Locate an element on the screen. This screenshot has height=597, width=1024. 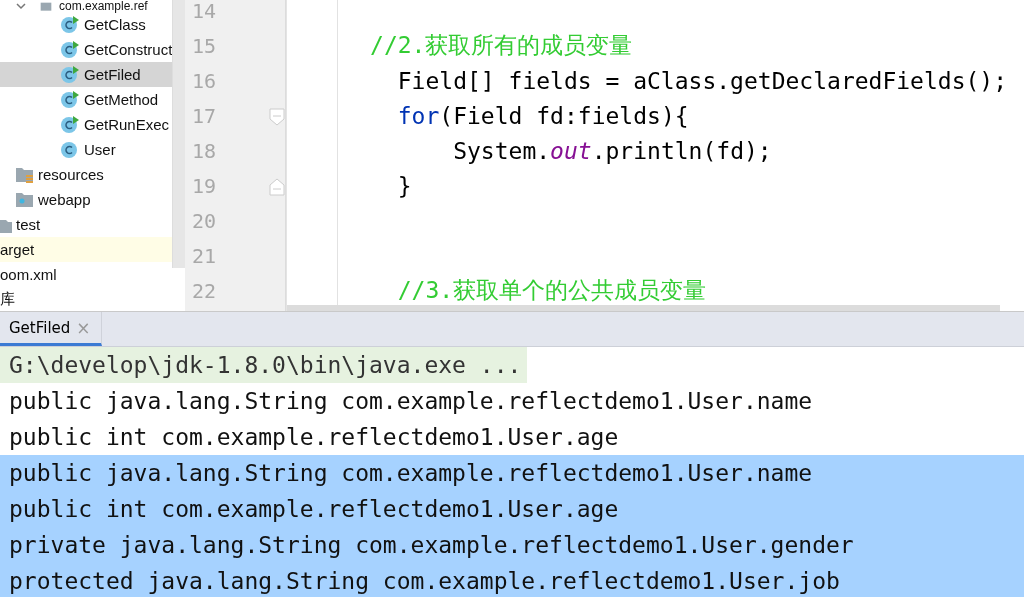
code-line: } is located at coordinates (404, 185).